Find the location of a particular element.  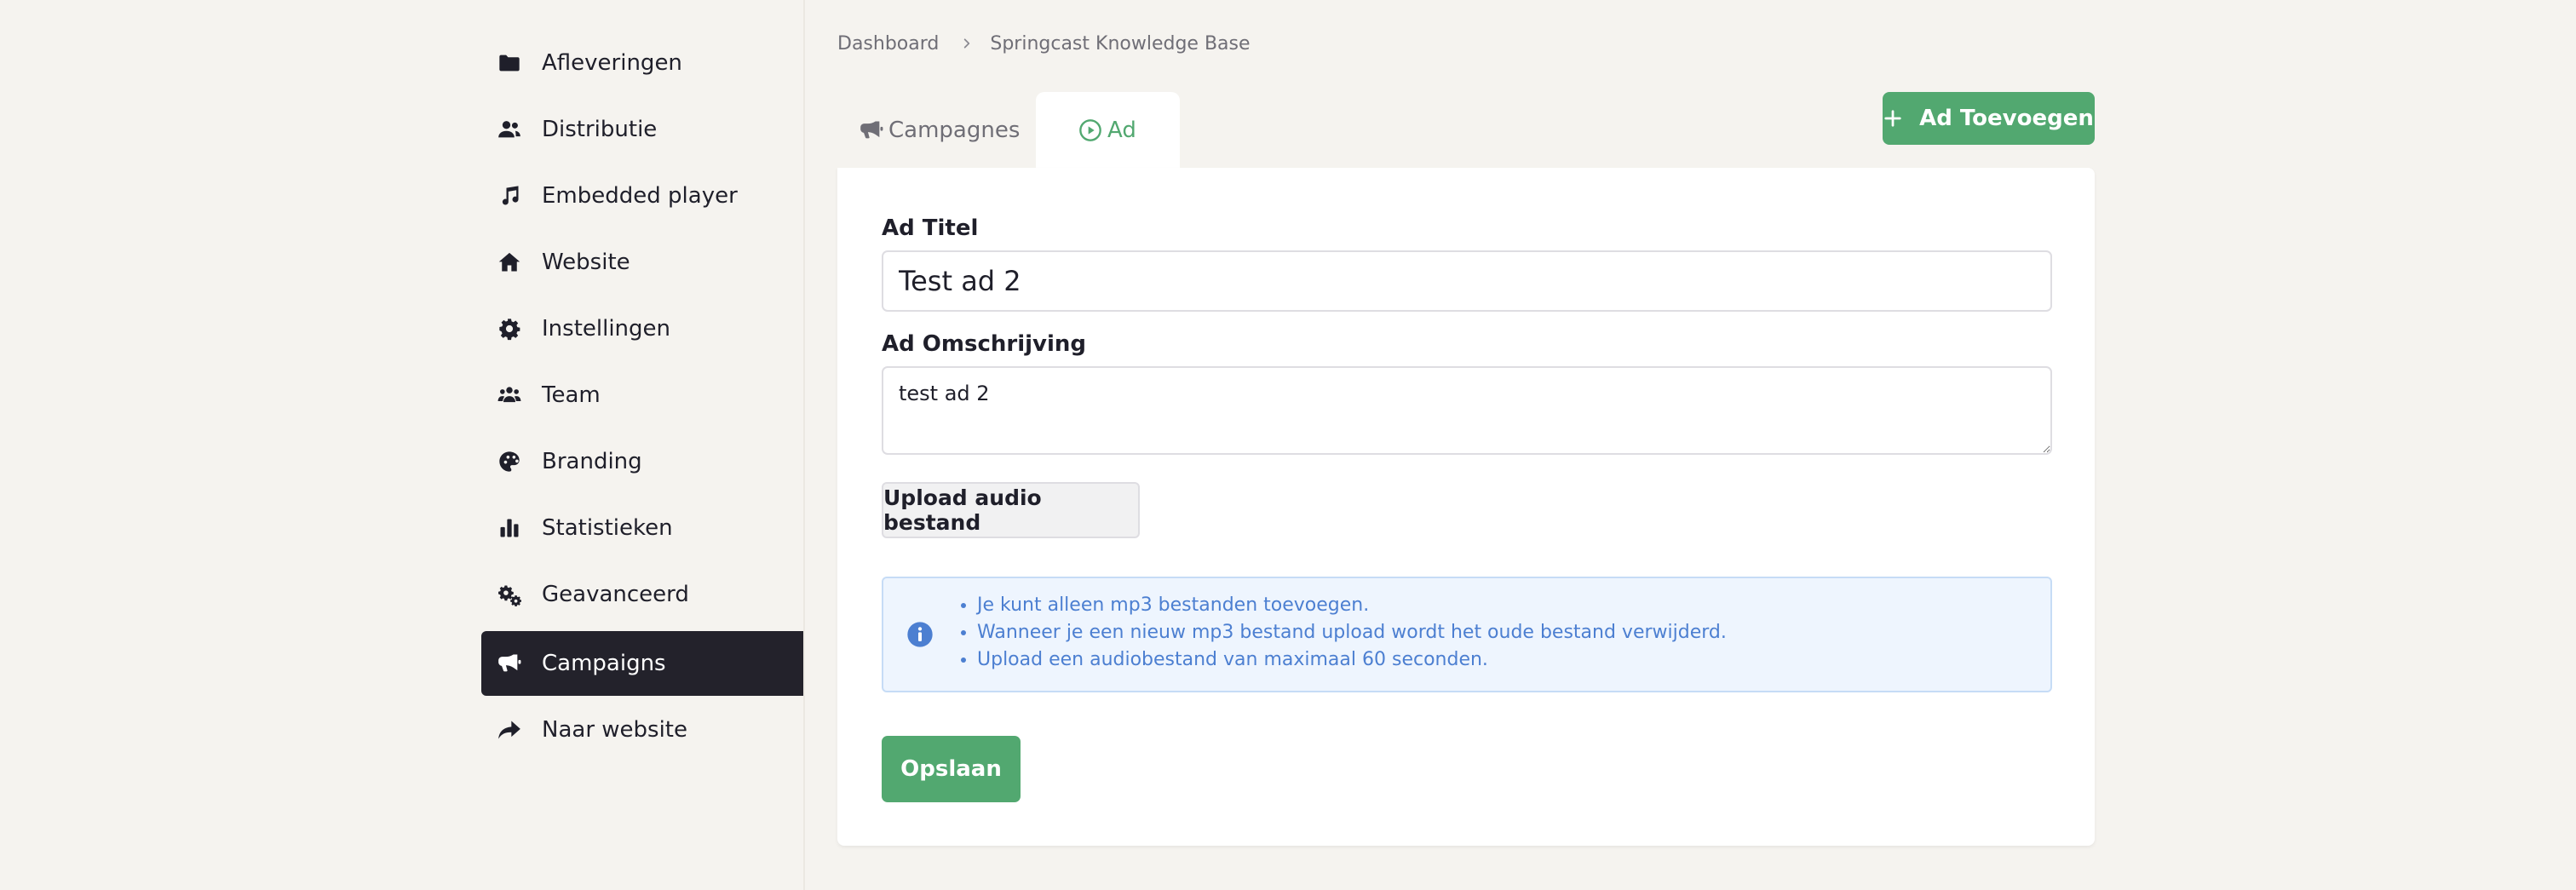

sidebar-item-label: Team is located at coordinates (571, 395).